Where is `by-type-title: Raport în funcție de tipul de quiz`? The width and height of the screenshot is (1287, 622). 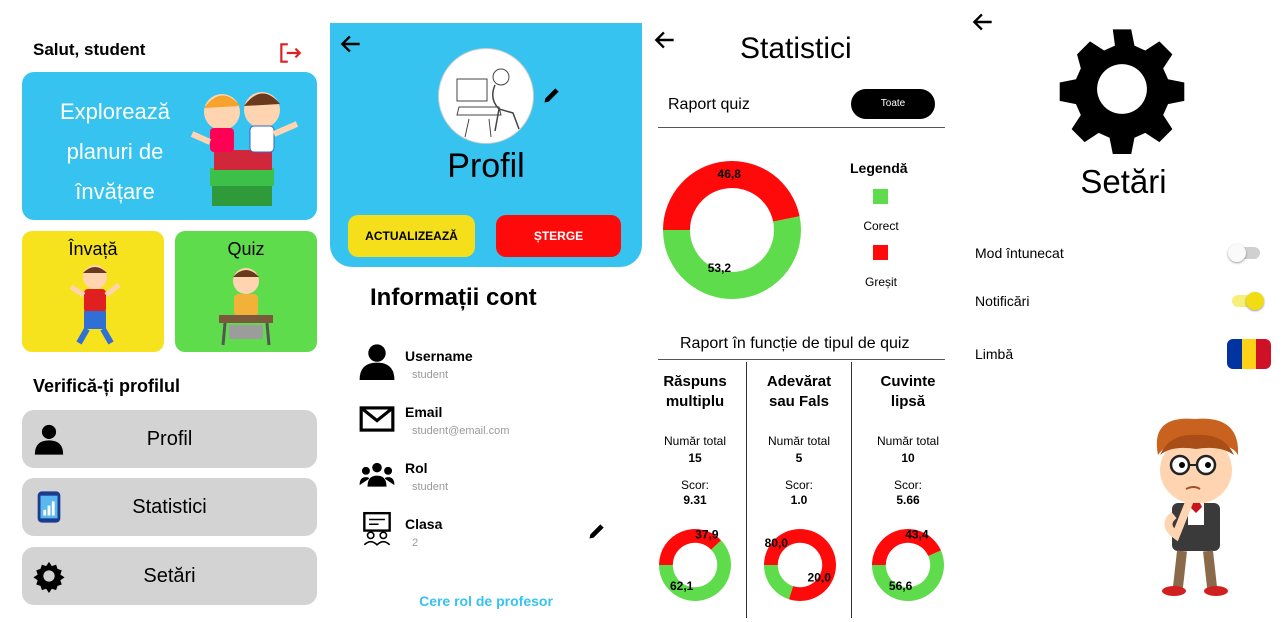
by-type-title: Raport în funcție de tipul de quiz is located at coordinates (795, 343).